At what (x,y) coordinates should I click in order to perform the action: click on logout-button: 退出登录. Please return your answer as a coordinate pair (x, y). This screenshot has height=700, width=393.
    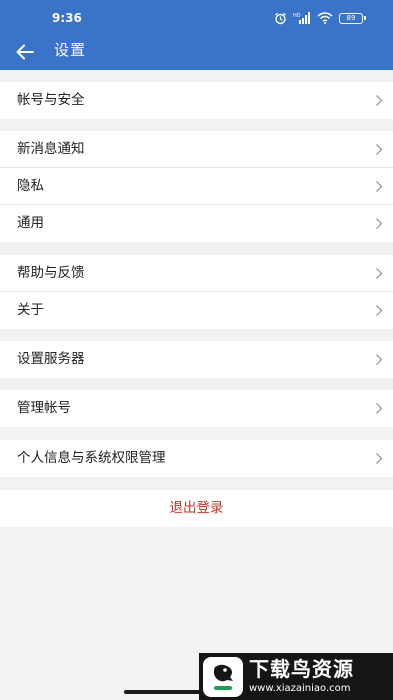
    Looking at the image, I should click on (196, 508).